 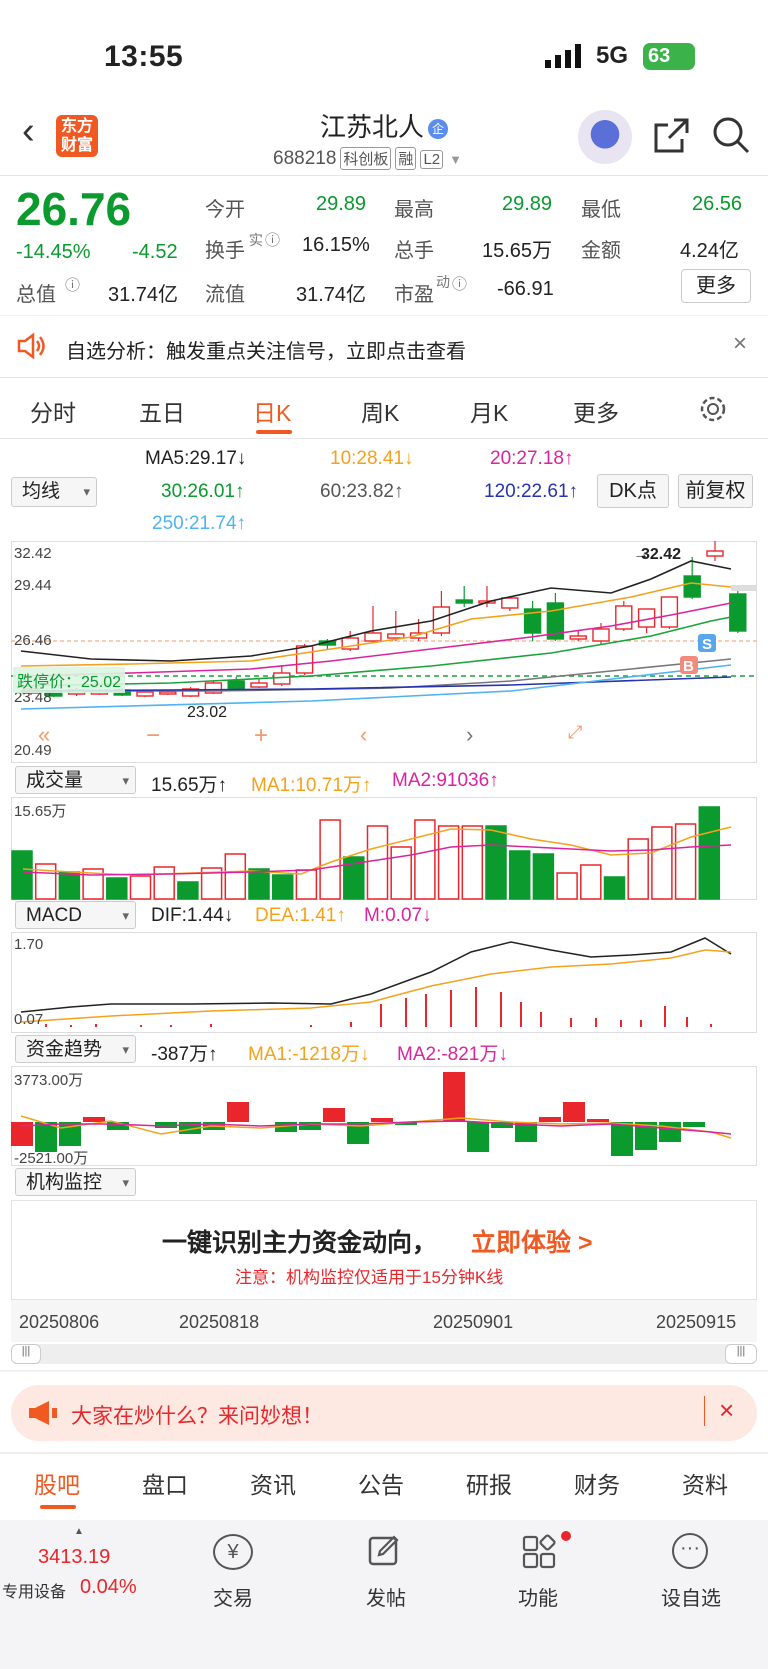 What do you see at coordinates (363, 735) in the screenshot?
I see `left-icon: ‹` at bounding box center [363, 735].